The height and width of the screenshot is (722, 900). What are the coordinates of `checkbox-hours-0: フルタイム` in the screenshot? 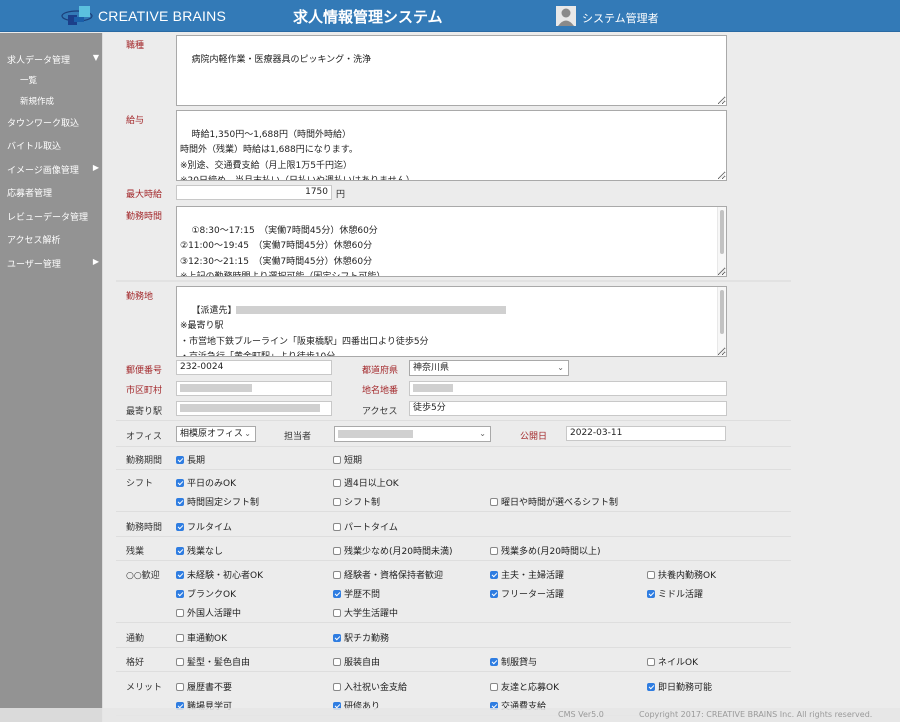 It's located at (204, 526).